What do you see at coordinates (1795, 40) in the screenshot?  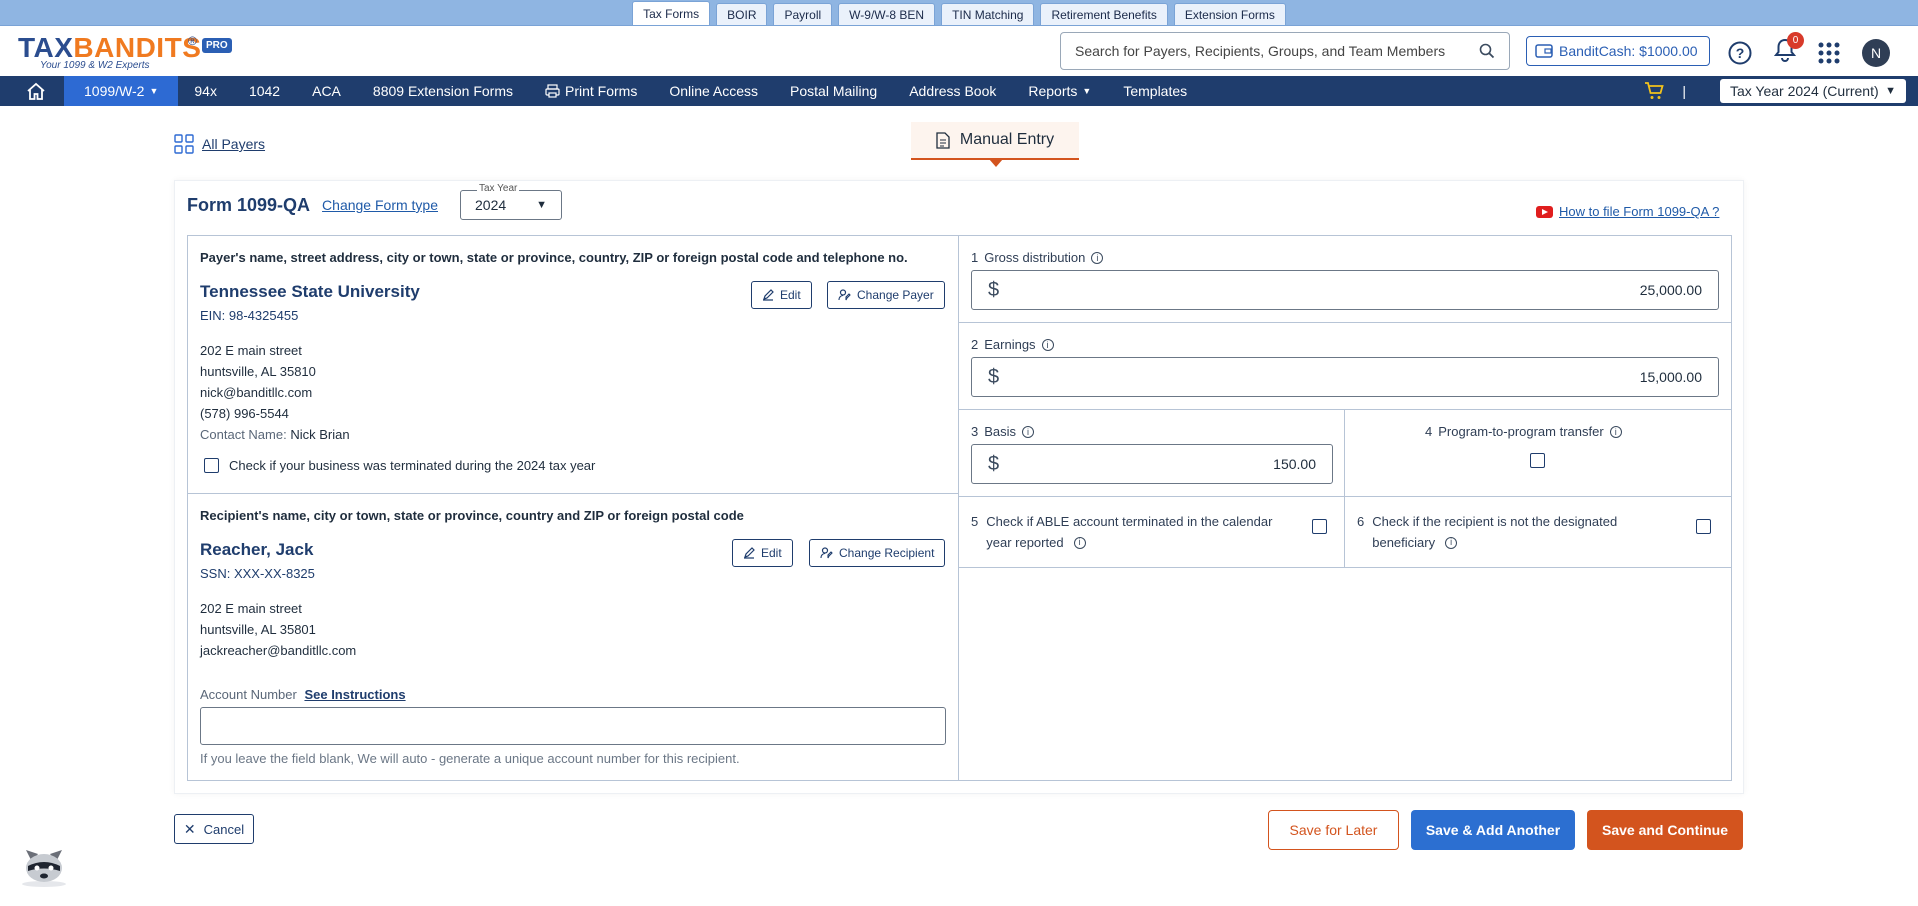 I see `notification-count-badge: 0` at bounding box center [1795, 40].